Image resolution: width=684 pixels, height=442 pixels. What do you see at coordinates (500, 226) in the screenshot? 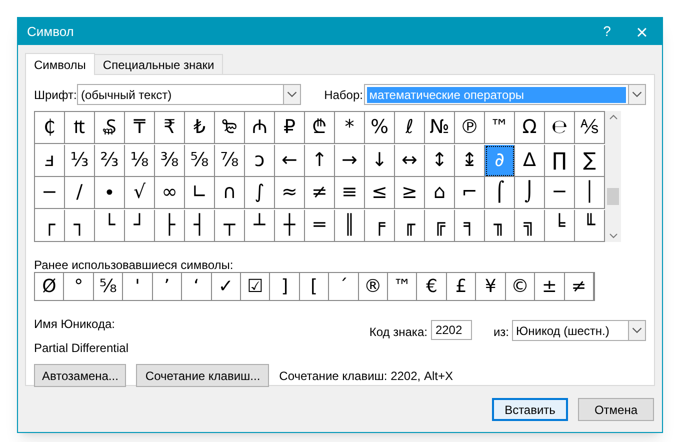
I see `symbol-cell: ╖` at bounding box center [500, 226].